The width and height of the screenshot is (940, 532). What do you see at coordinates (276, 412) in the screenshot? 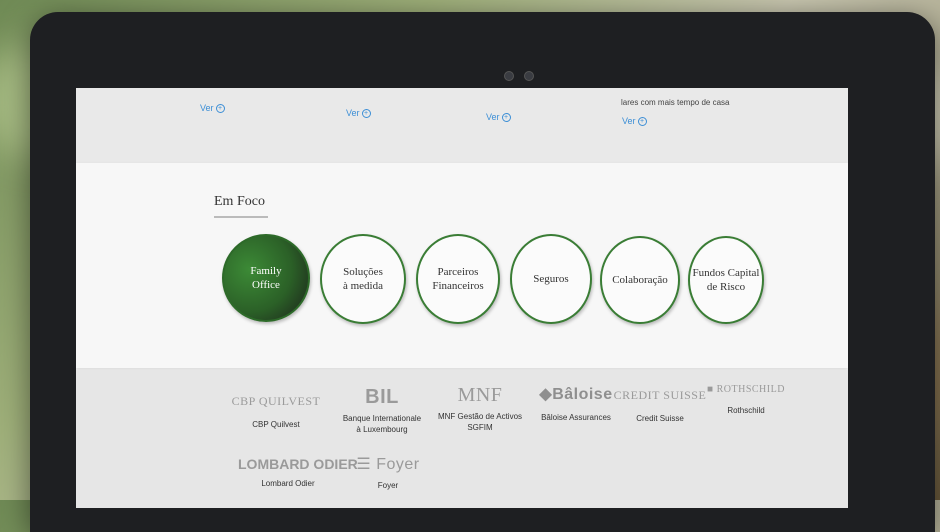
I see `partner-cbp-quilvest: CBP QUILVEST CBP Quilvest` at bounding box center [276, 412].